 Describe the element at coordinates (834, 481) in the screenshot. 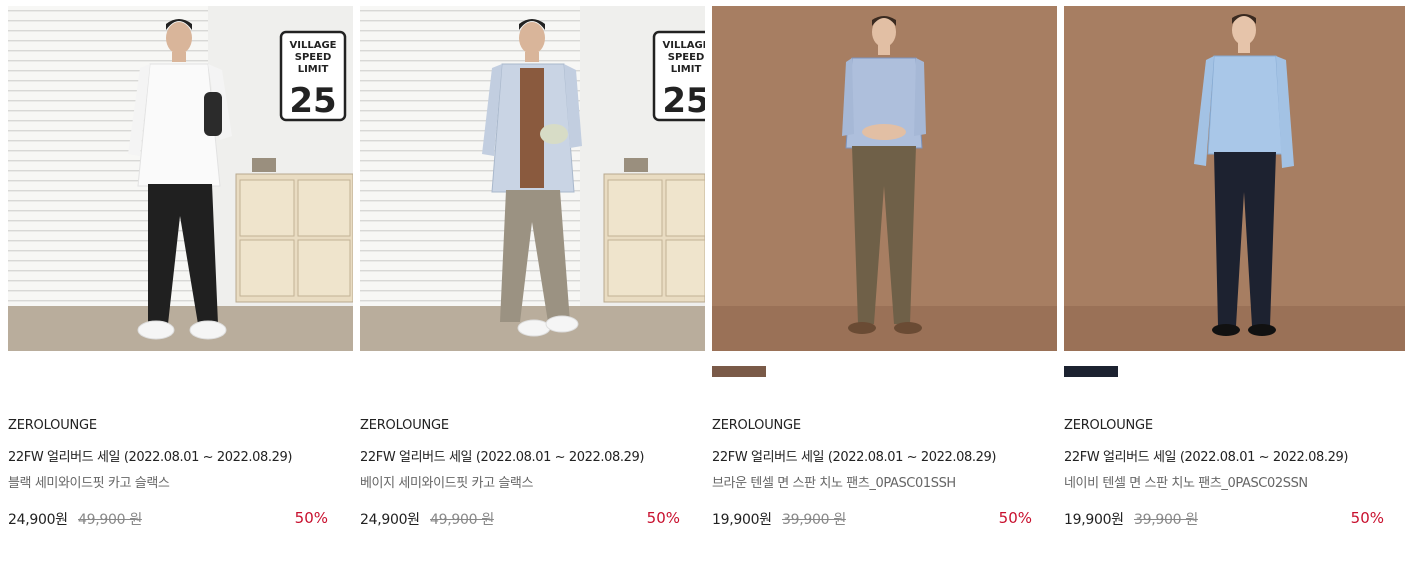

I see `product-name: 브라운 텐셀 면 스판 치노 팬츠_0PASC01SSH` at that location.